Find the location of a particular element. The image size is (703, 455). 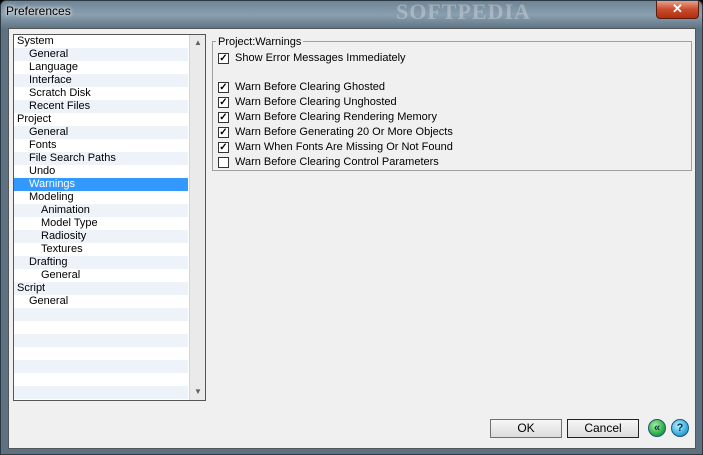

arrow-up-icon: ▲ is located at coordinates (198, 42).